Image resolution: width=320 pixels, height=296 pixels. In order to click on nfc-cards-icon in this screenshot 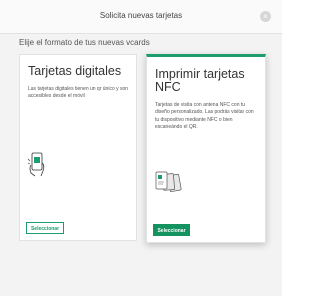, I will do `click(168, 181)`.